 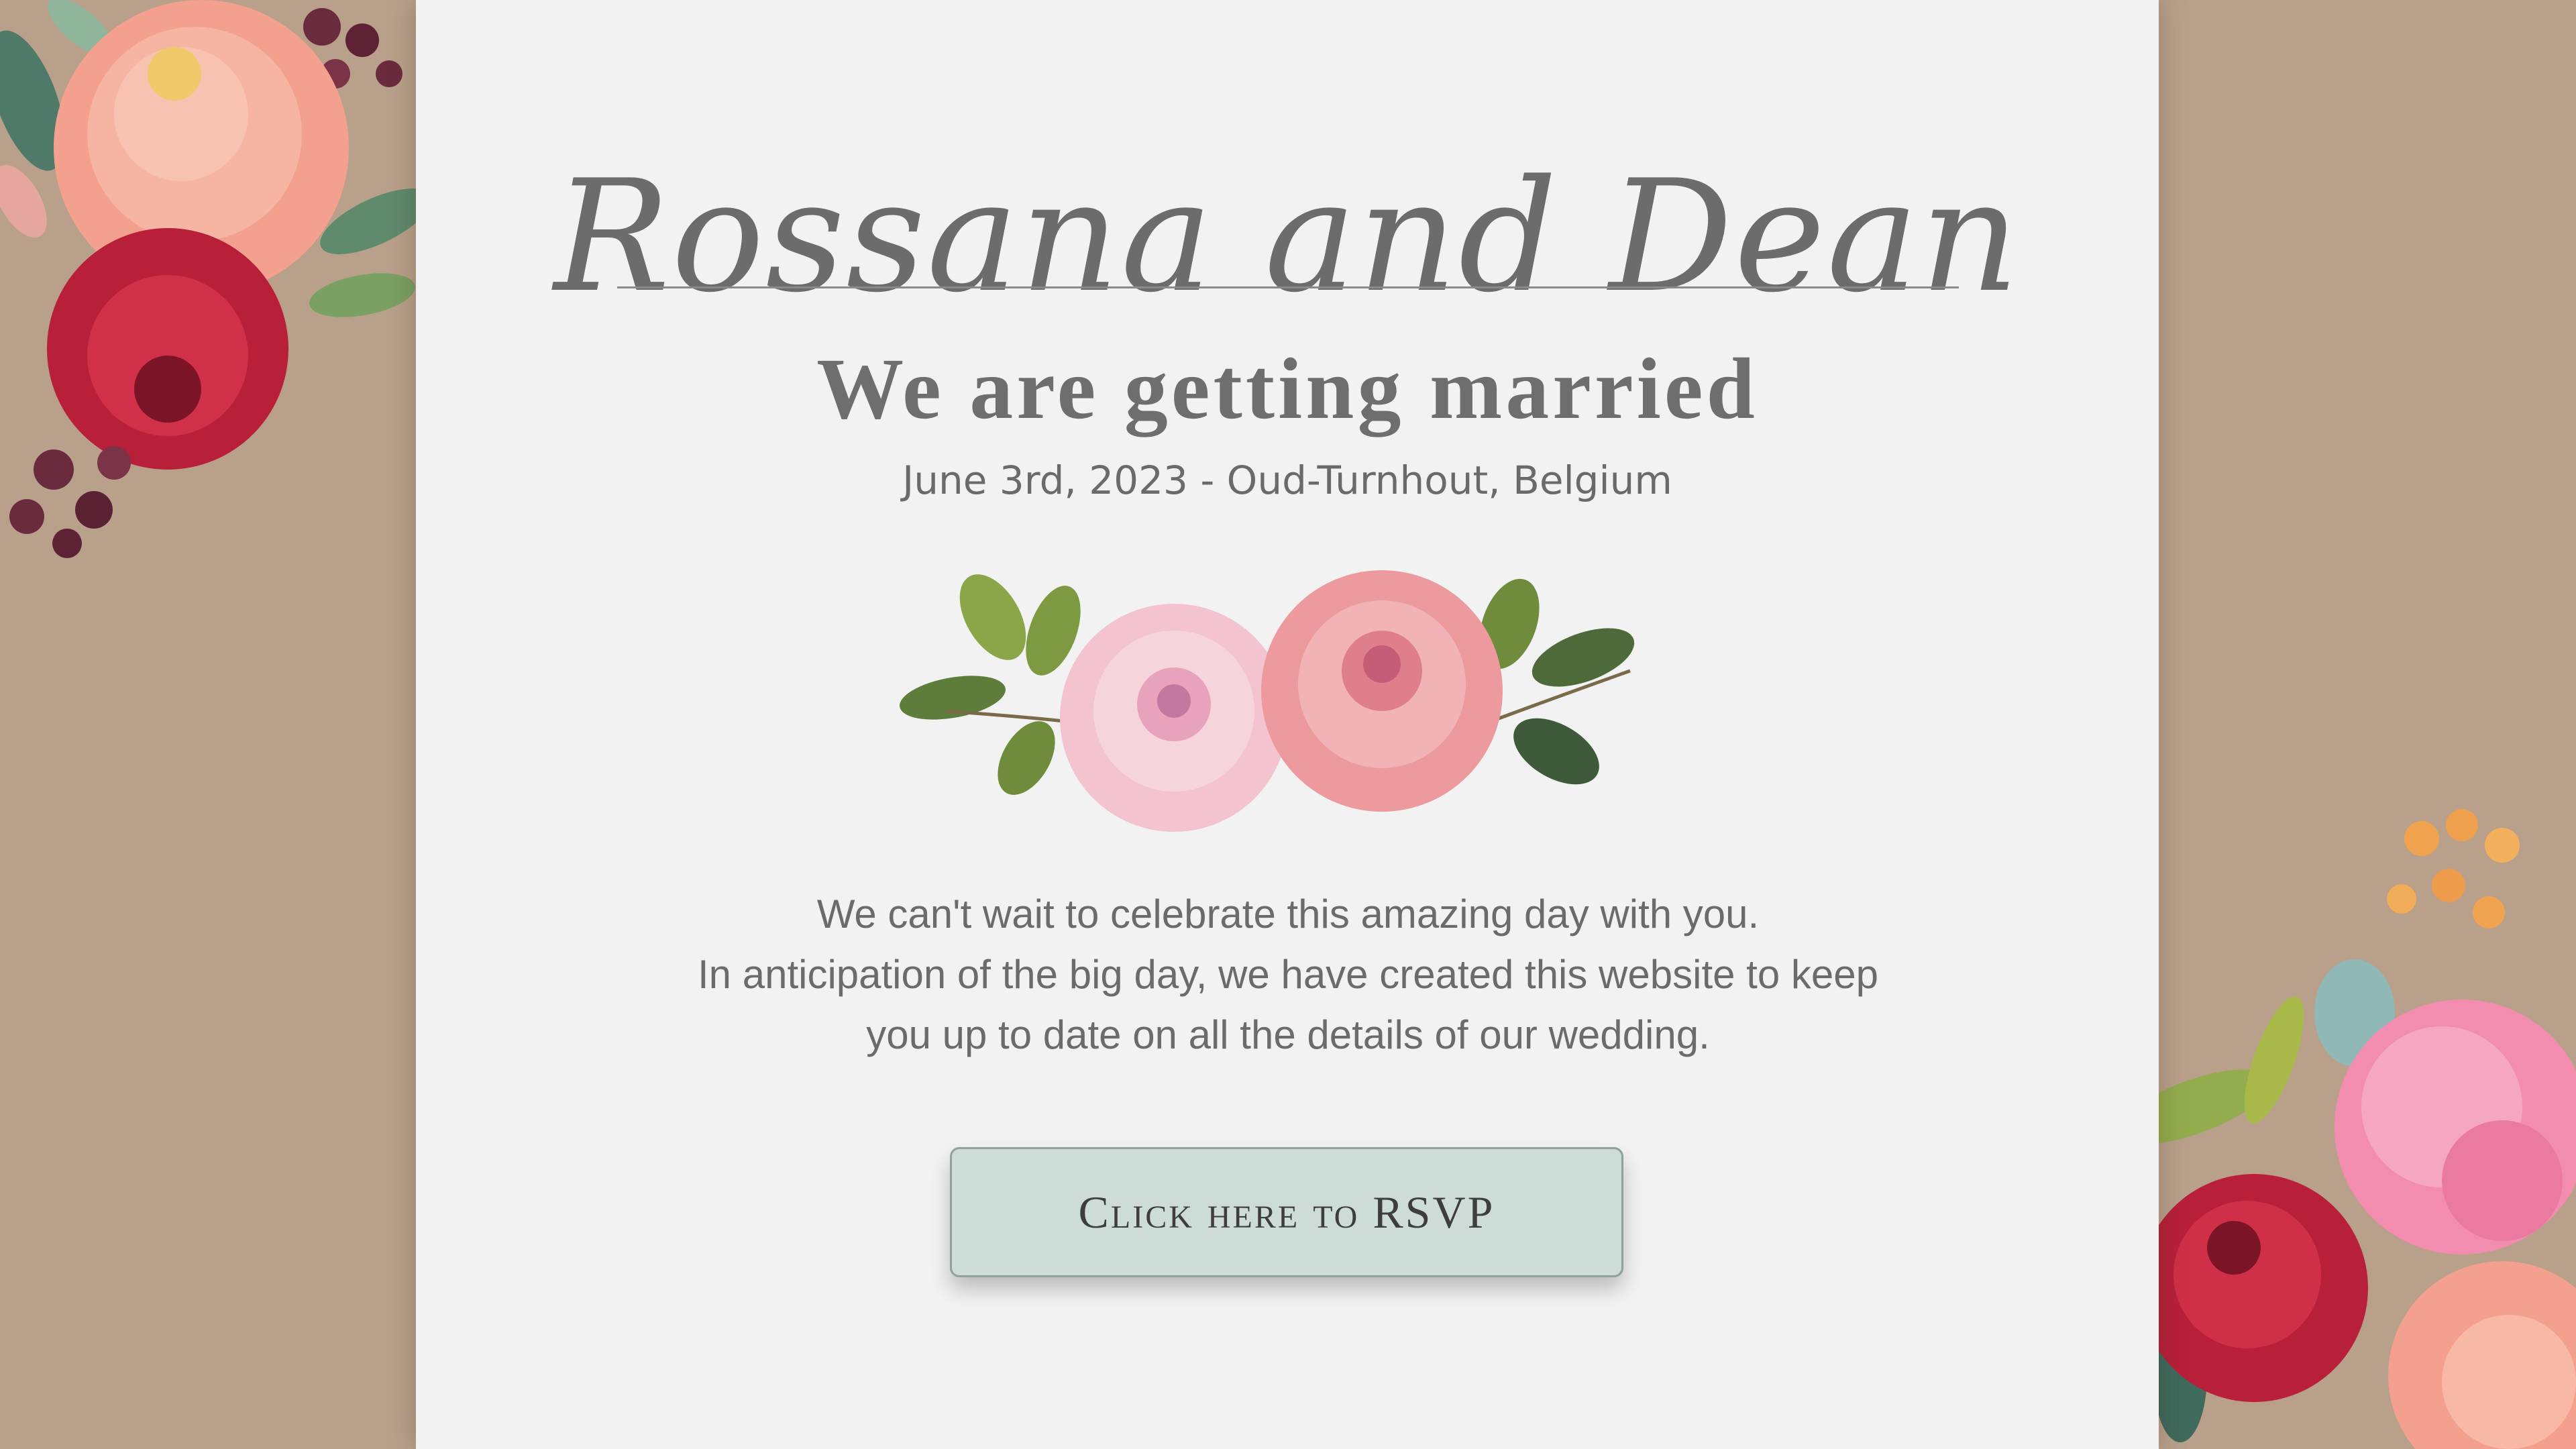 I want to click on title-divider, so click(x=1288, y=287).